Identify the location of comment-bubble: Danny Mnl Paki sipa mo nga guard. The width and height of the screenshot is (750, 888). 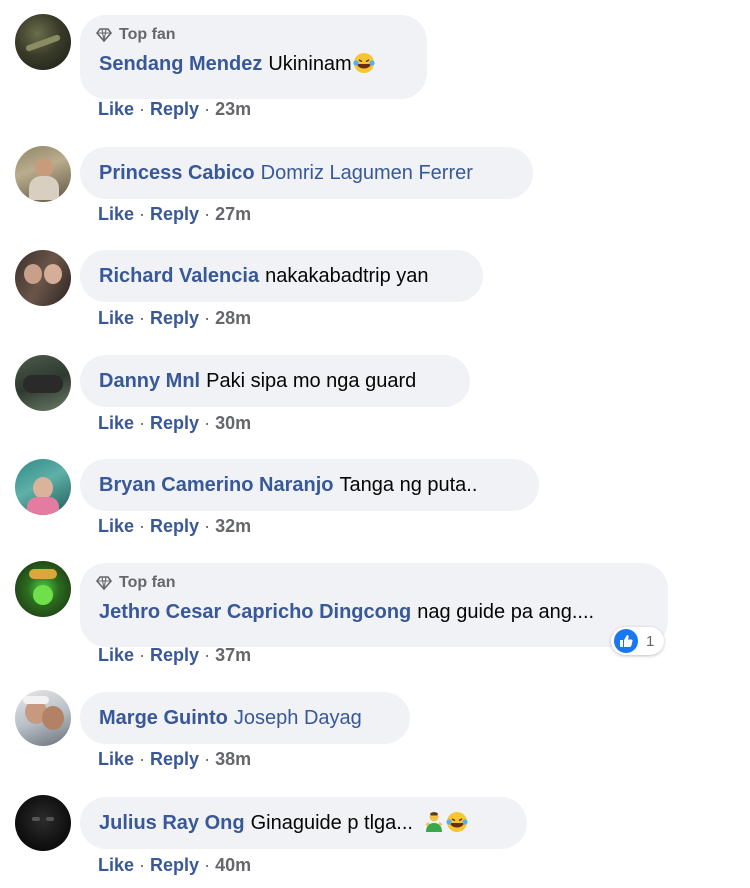
(275, 381).